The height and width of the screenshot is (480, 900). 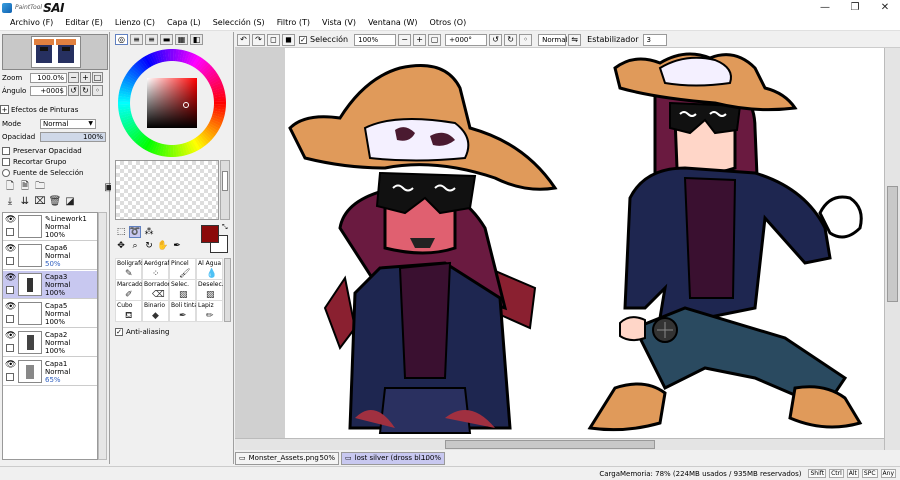 I want to click on opacity-slider: 100%, so click(x=73, y=136).